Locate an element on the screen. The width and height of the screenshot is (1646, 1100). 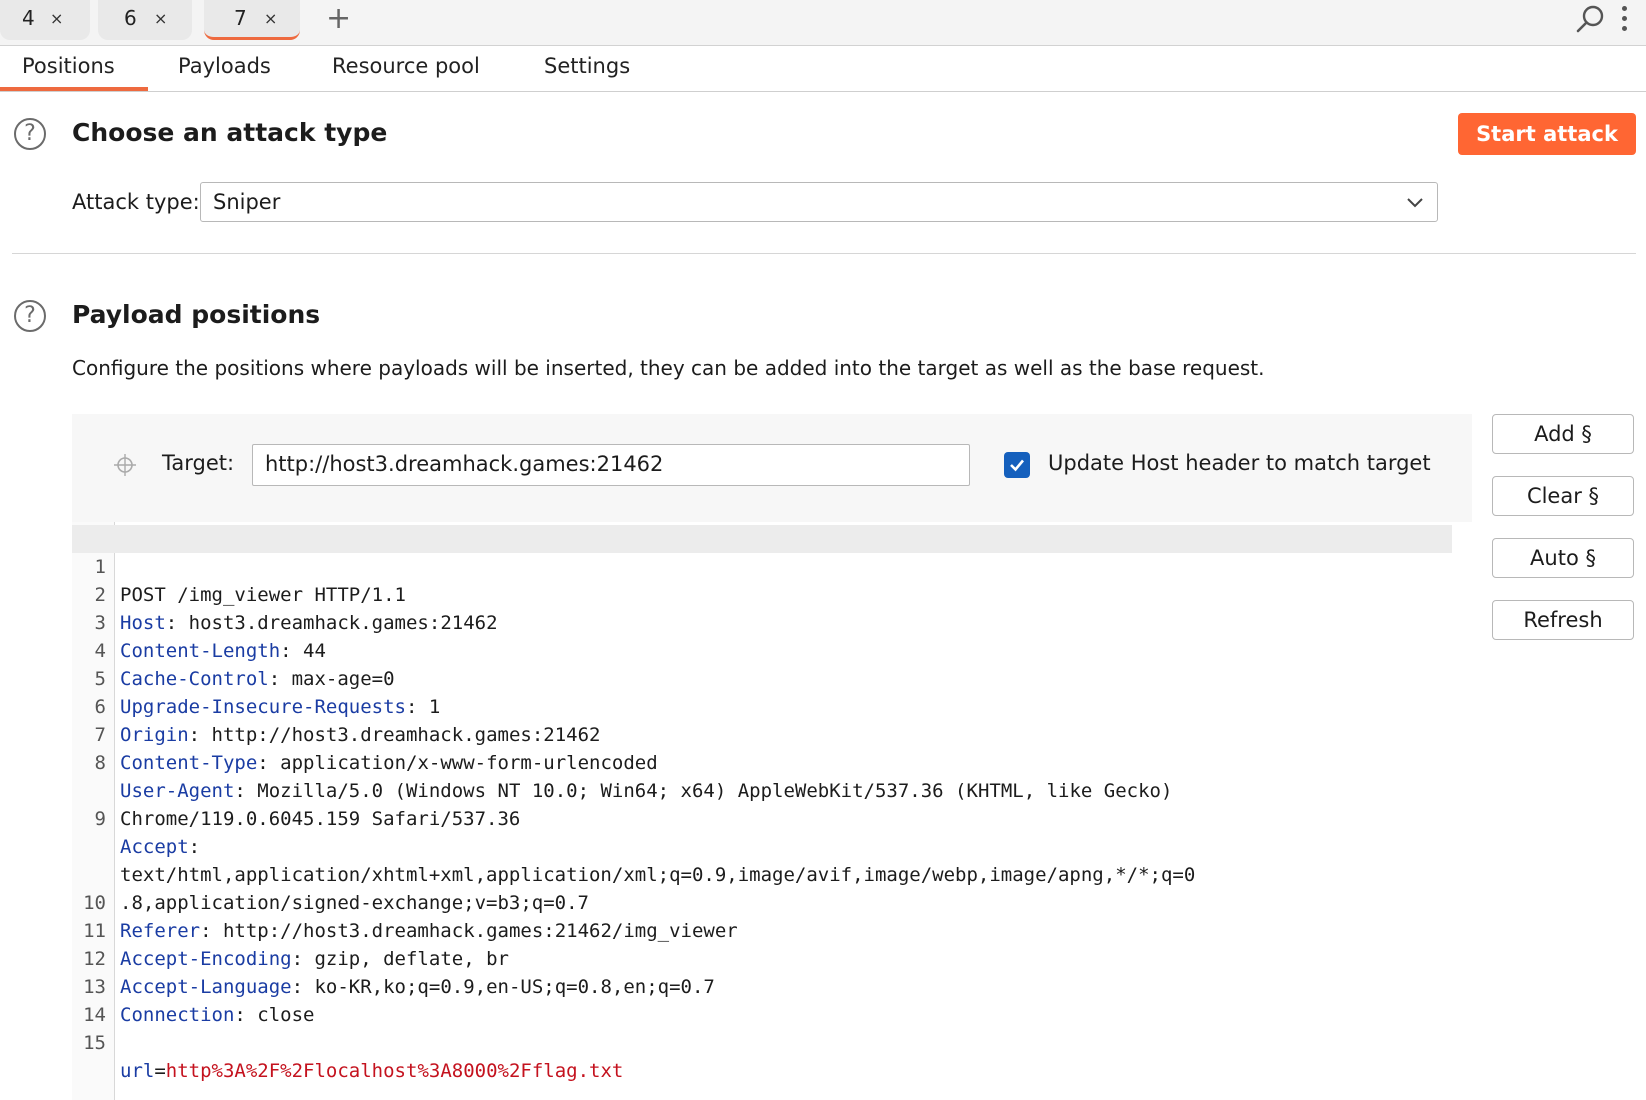
active-tab-indicator is located at coordinates (74, 89).